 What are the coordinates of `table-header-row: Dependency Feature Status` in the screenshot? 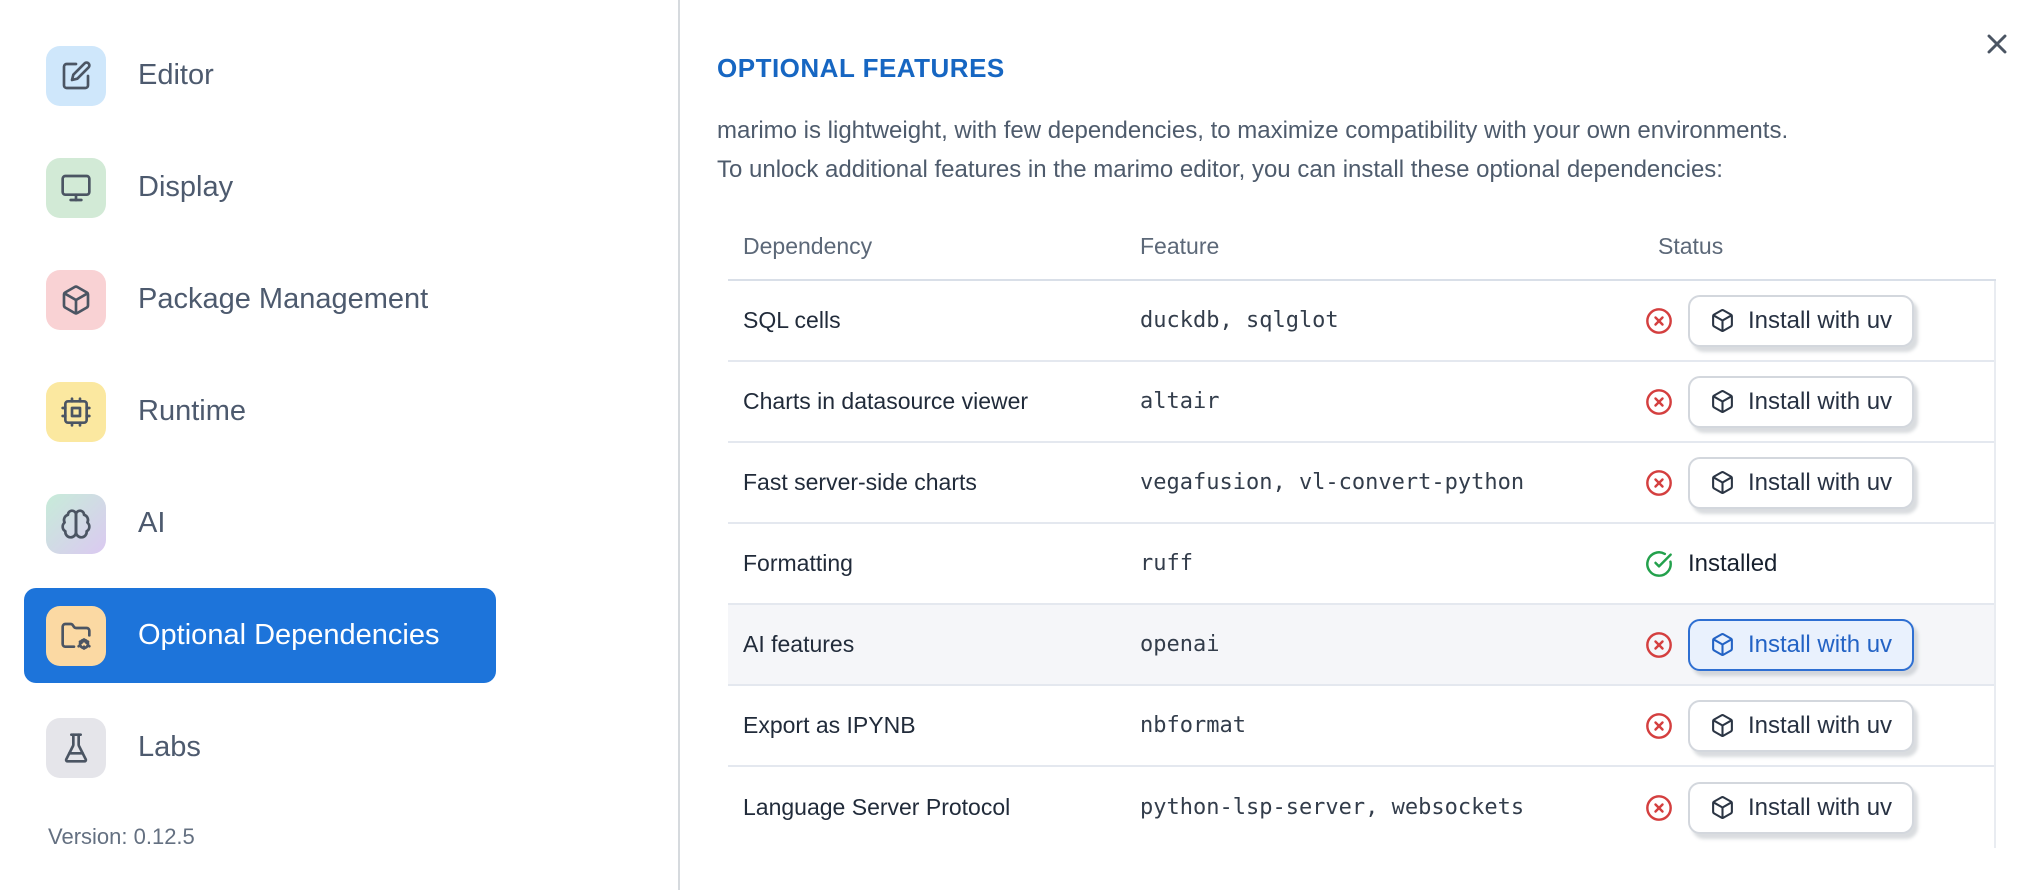 It's located at (1362, 247).